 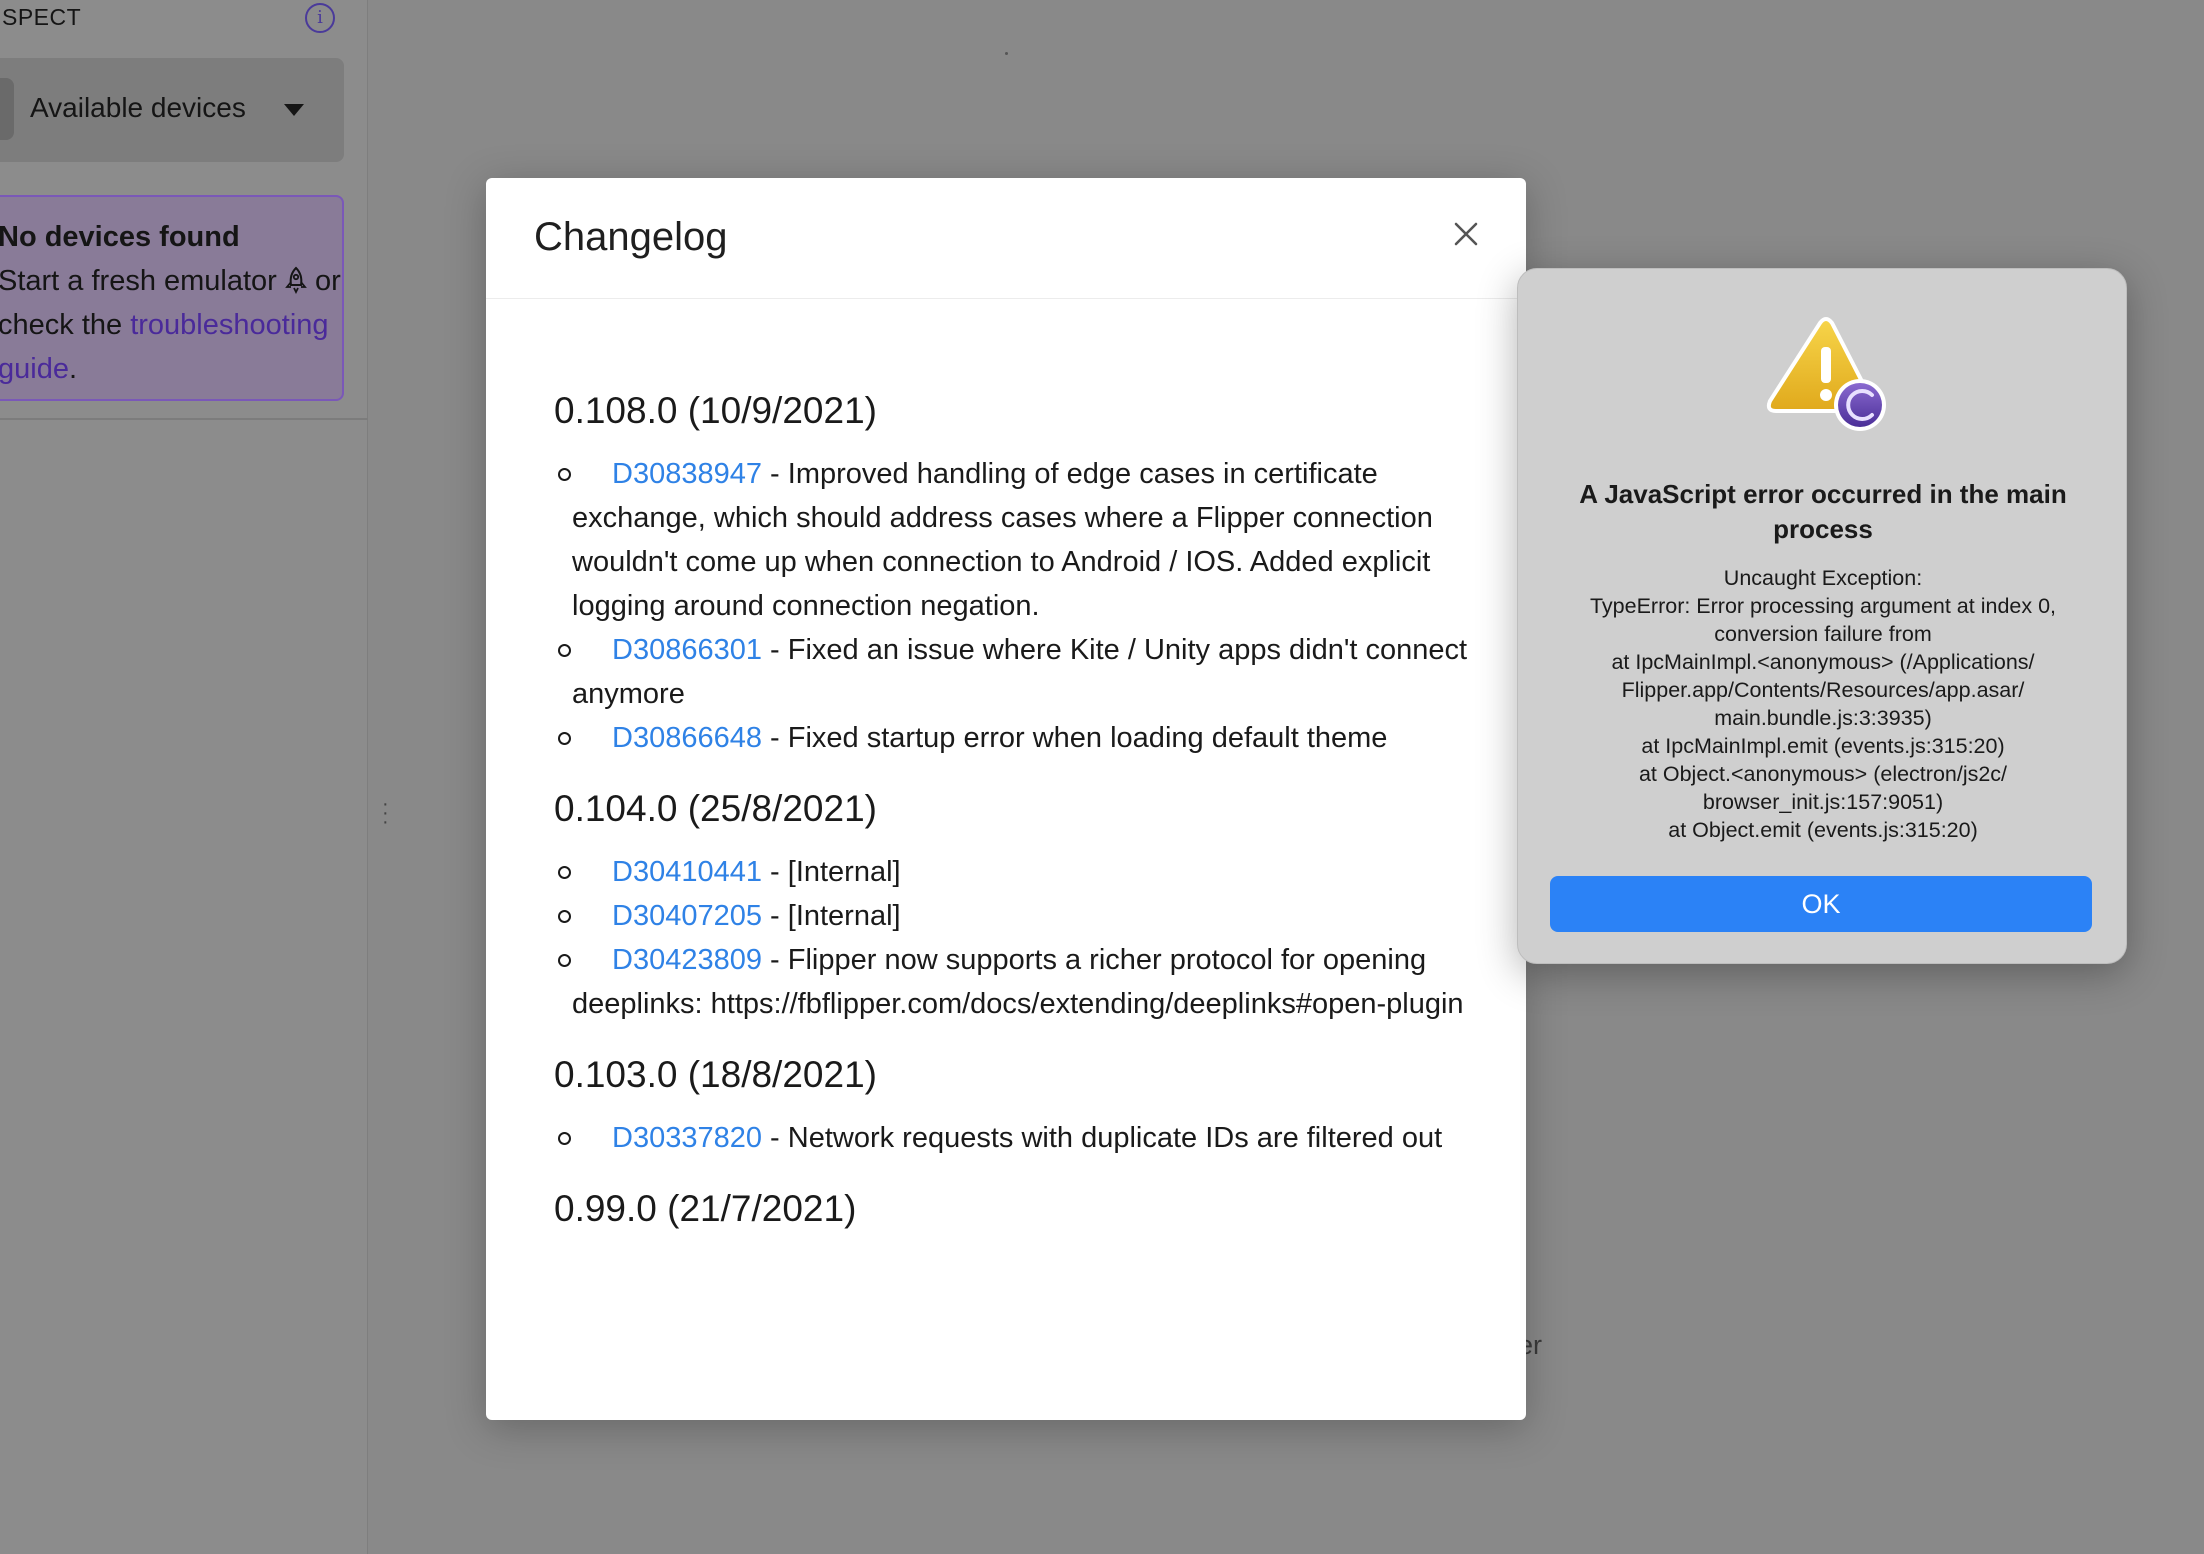 I want to click on modal-title: Changelog, so click(x=631, y=237).